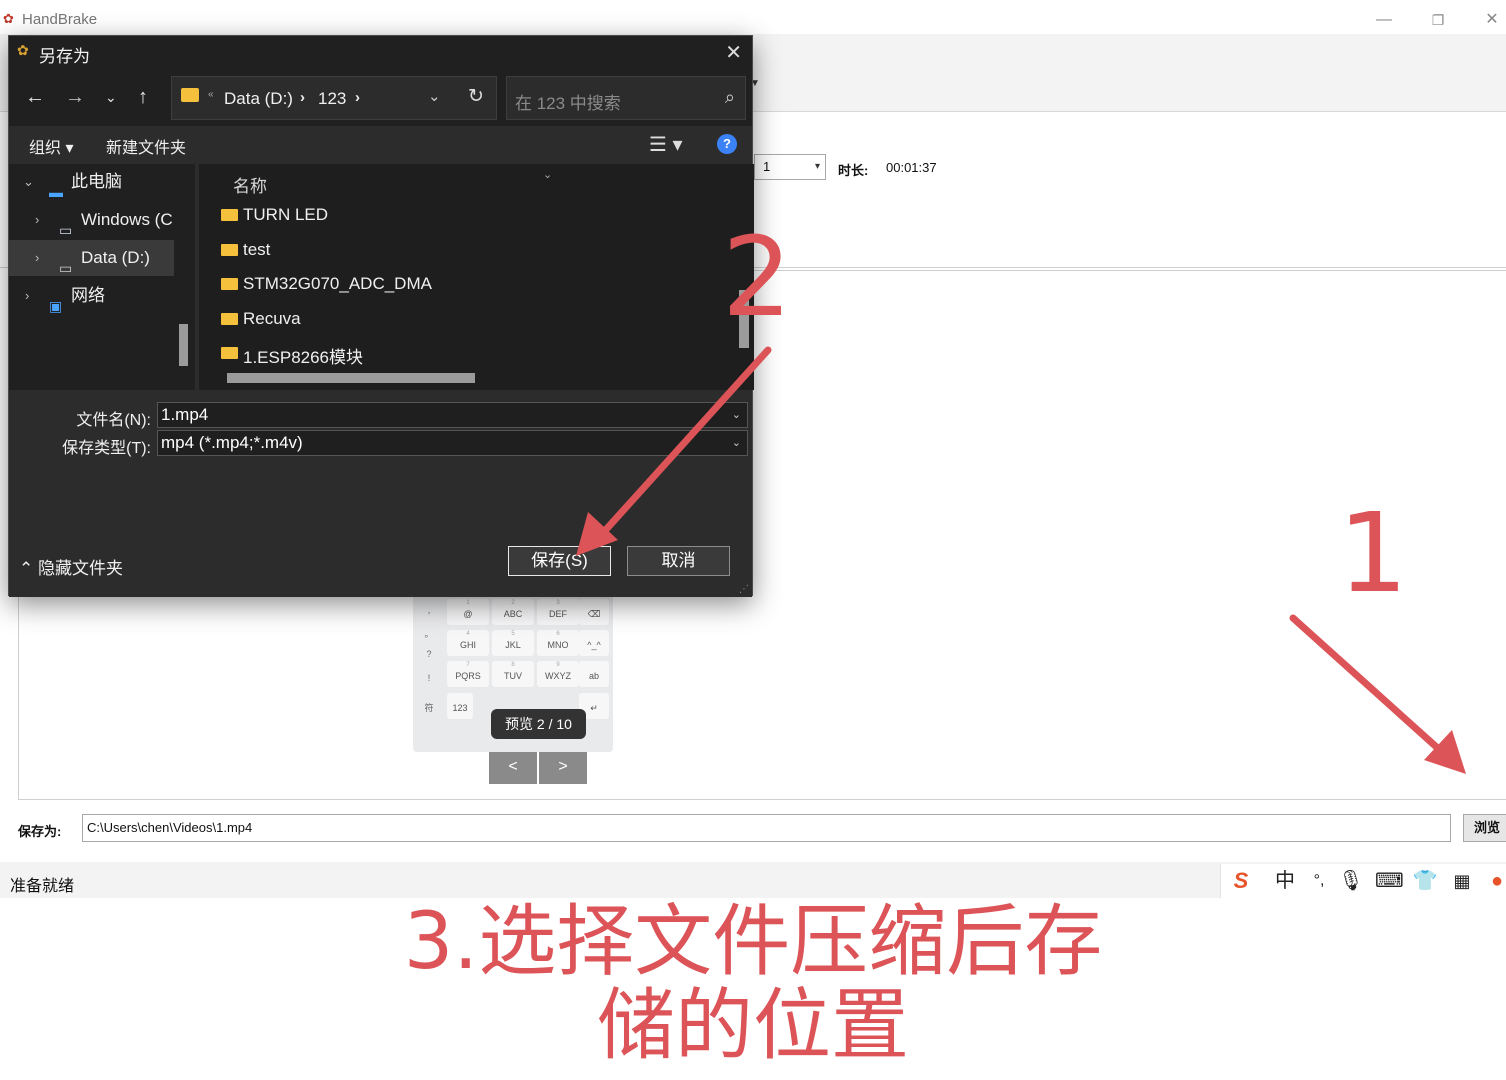 This screenshot has width=1506, height=1080. I want to click on caption-line-2: 储的位置, so click(752, 1026).